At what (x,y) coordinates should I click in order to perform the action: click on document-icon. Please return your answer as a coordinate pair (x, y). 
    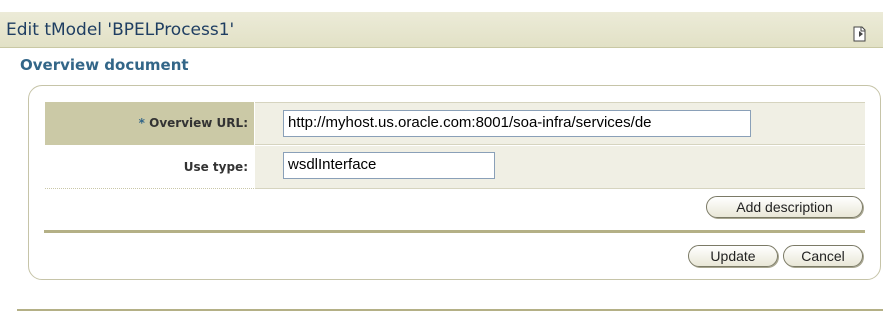
    Looking at the image, I should click on (859, 34).